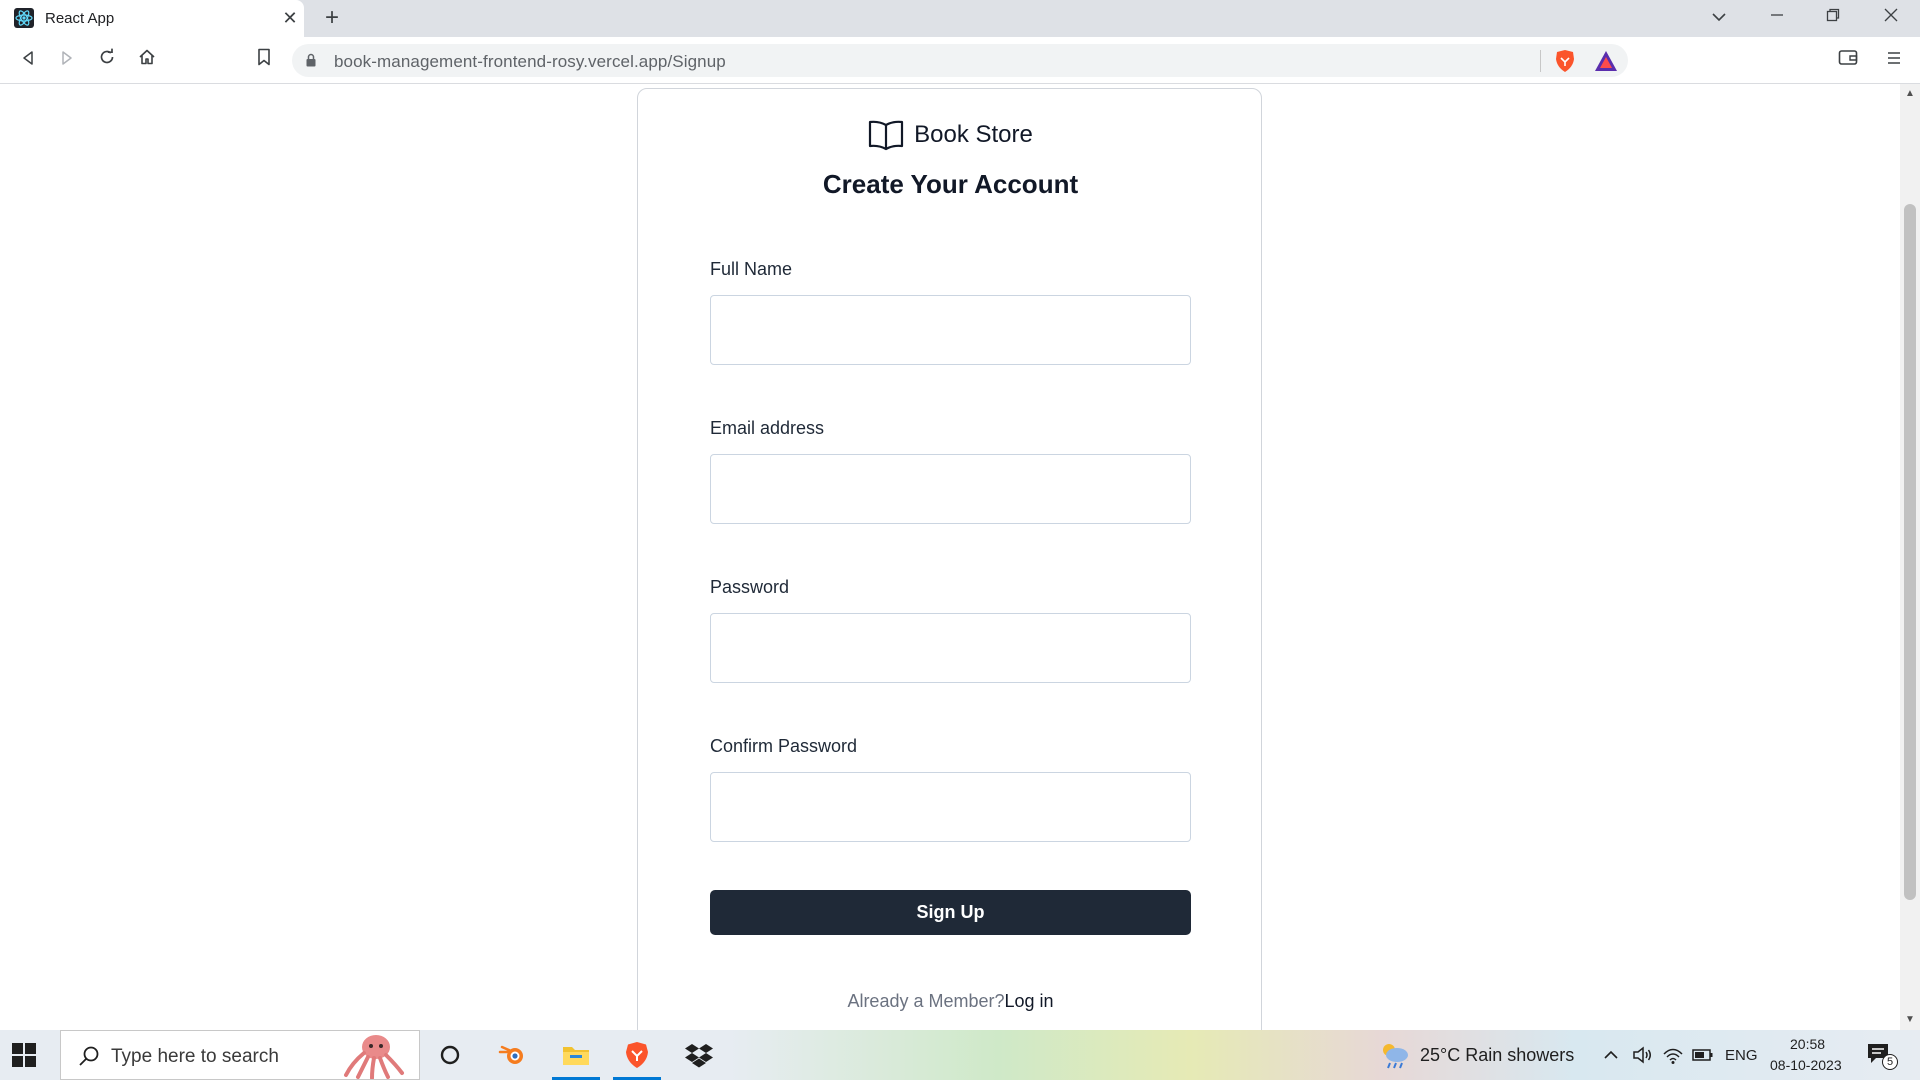 The image size is (1920, 1080). Describe the element at coordinates (1777, 18) in the screenshot. I see `minimize-window-icon` at that location.